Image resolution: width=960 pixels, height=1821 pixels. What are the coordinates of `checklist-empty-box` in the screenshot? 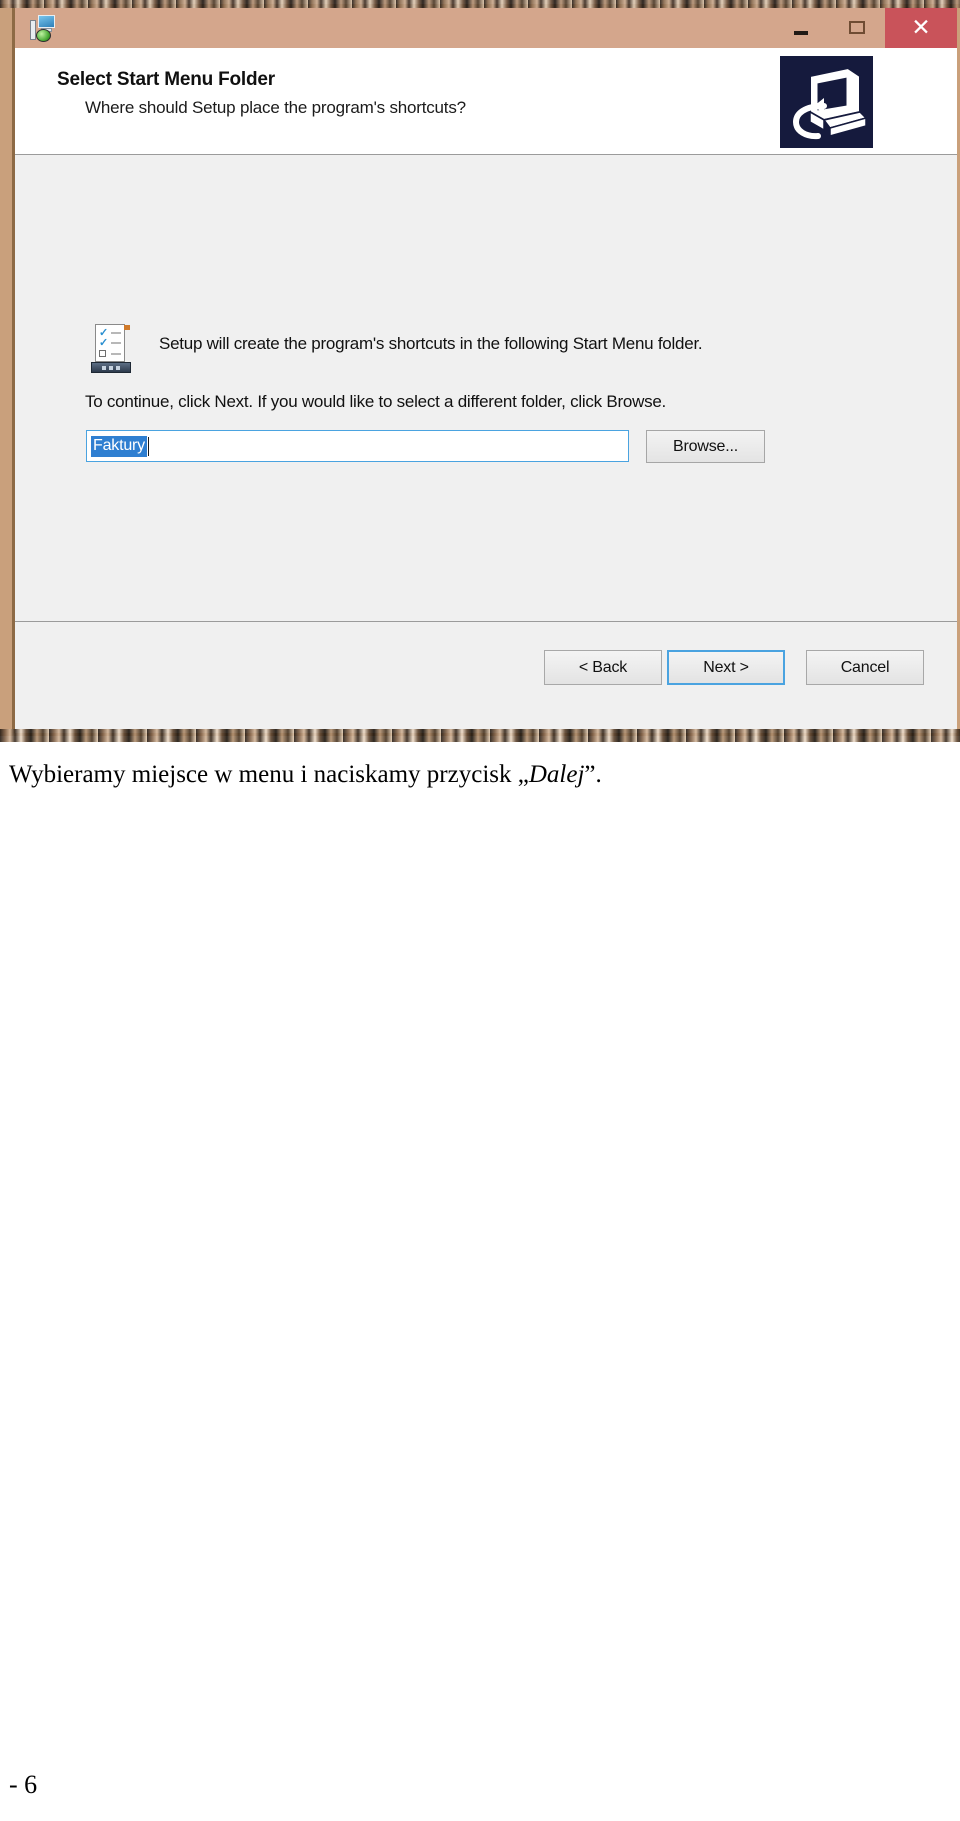 It's located at (102, 353).